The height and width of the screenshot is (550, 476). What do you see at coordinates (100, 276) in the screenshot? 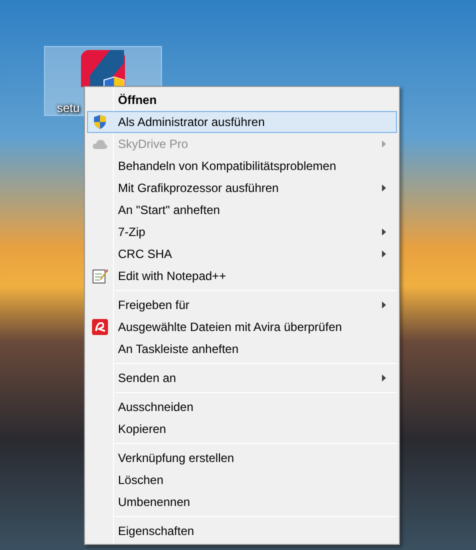
I see `notepad-icon` at bounding box center [100, 276].